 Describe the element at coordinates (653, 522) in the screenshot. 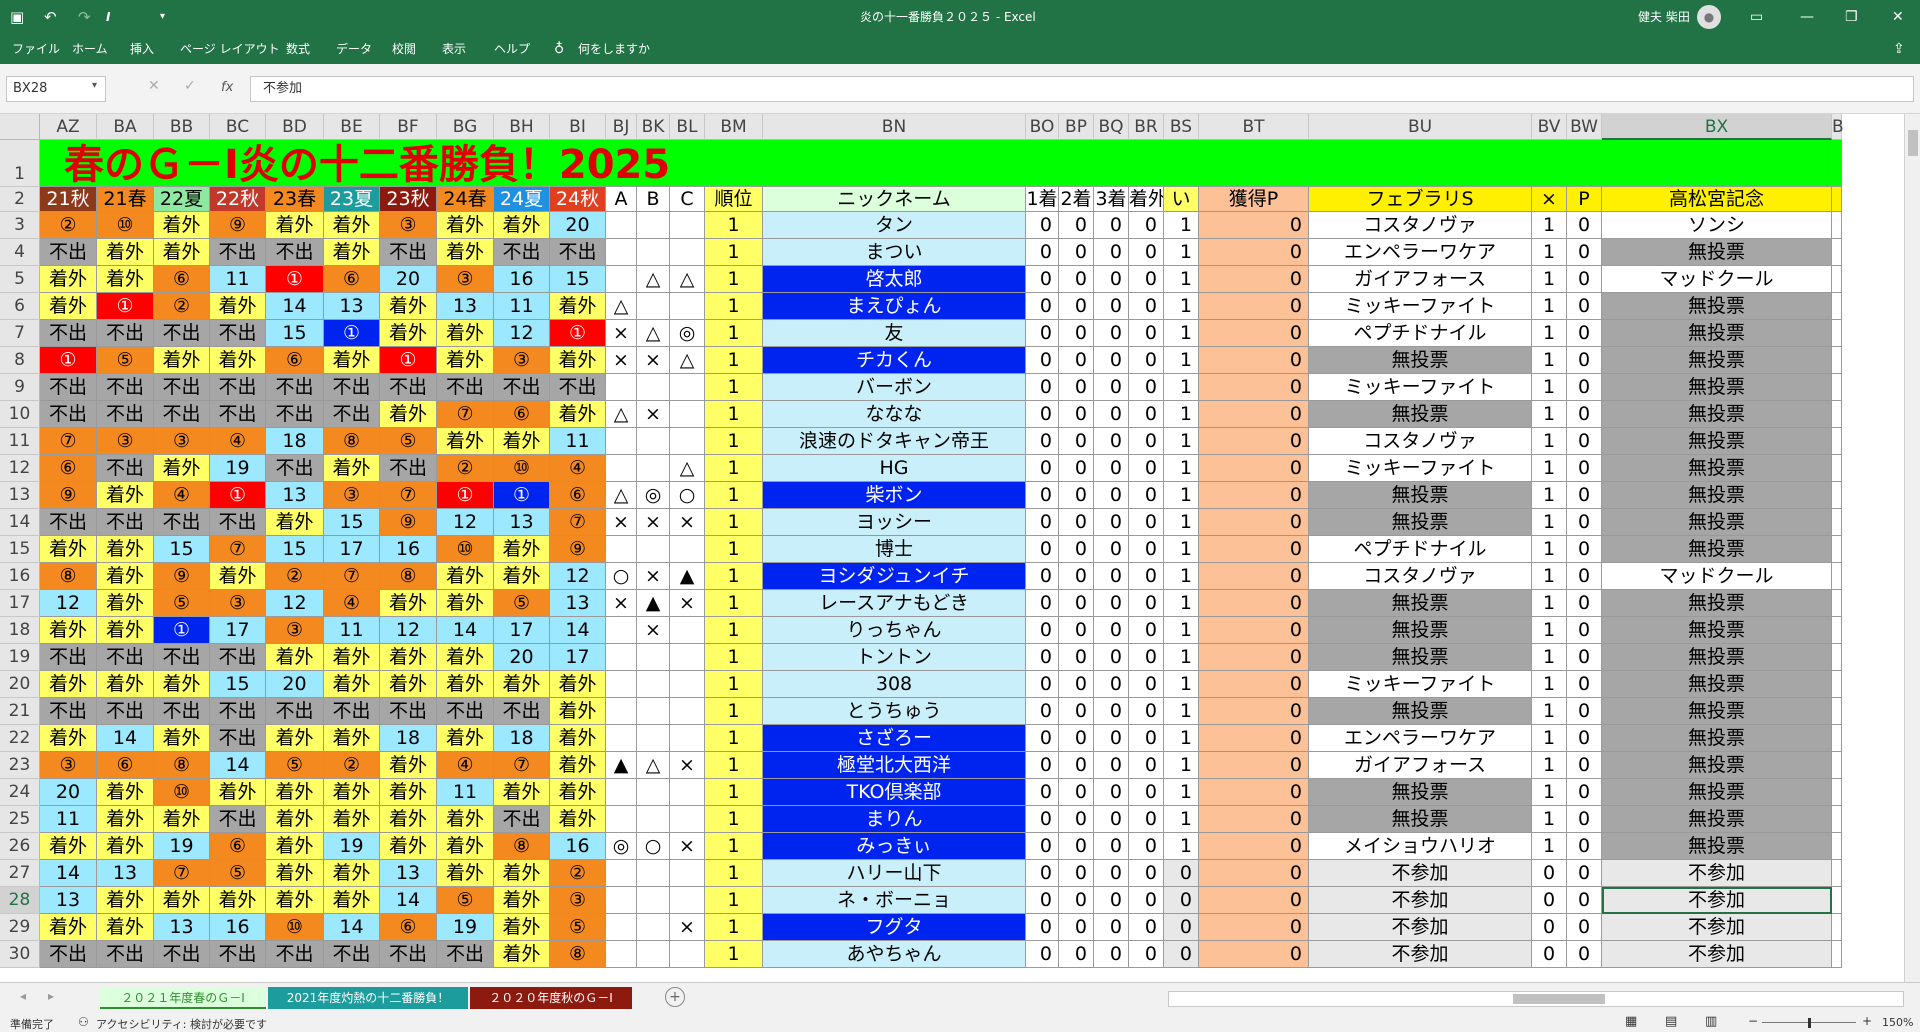

I see `data-cell: ×` at that location.